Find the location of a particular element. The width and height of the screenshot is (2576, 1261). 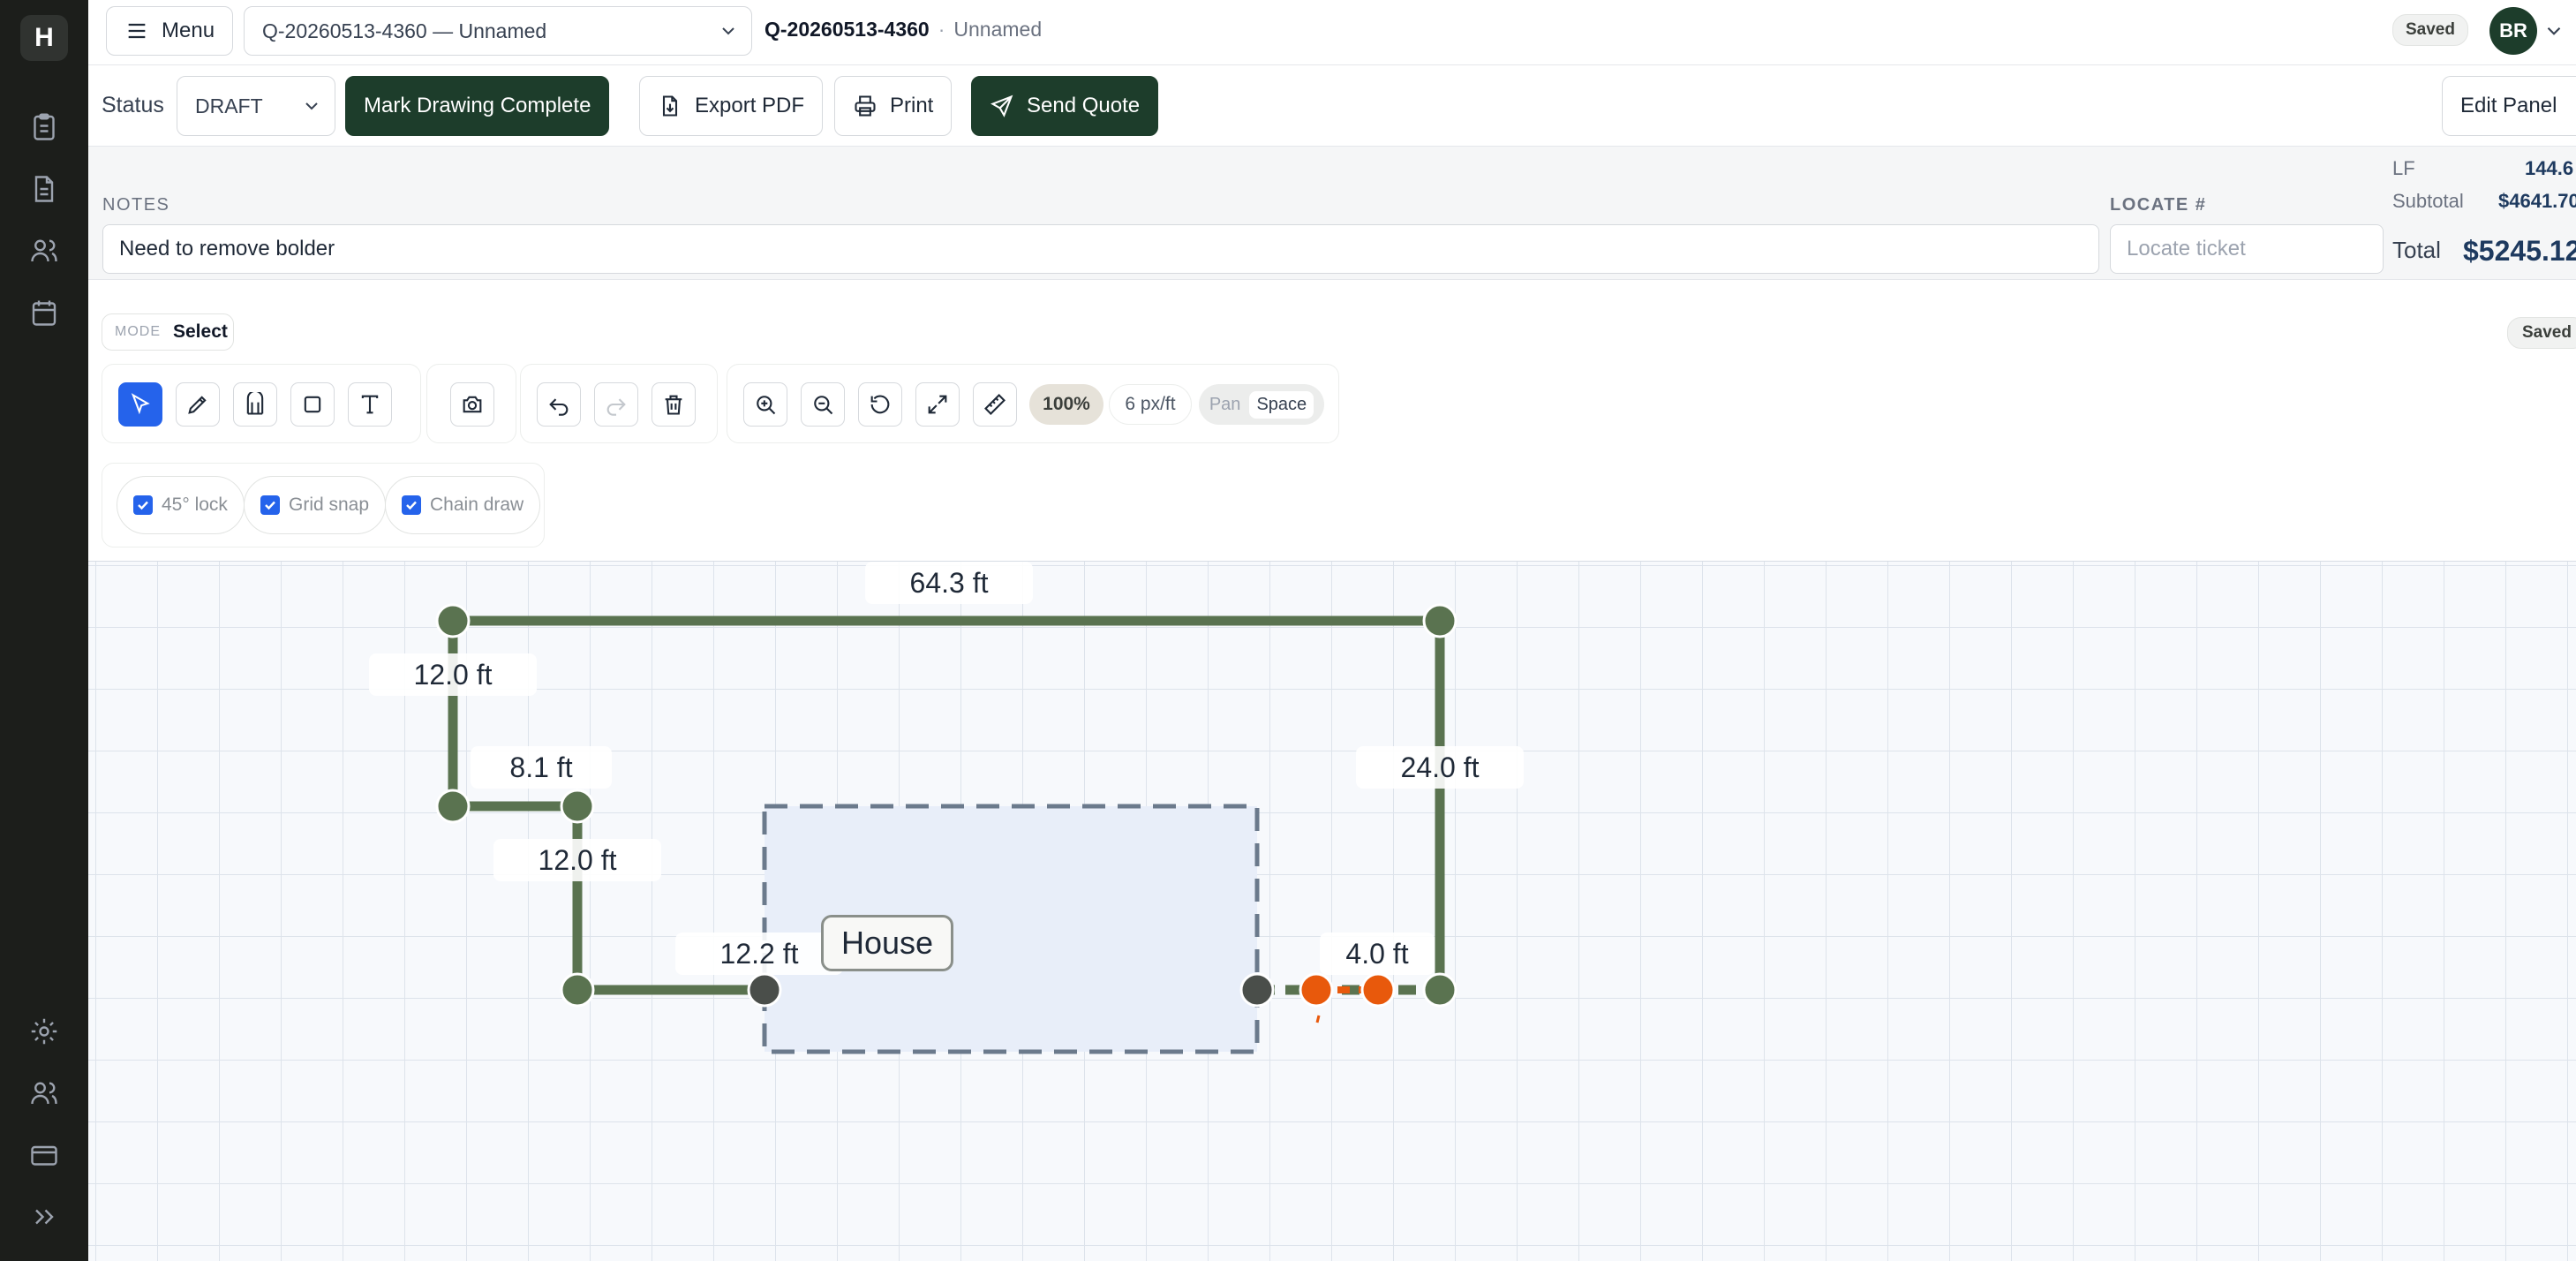

mark-complete-button: Mark Drawing Complete is located at coordinates (478, 106).